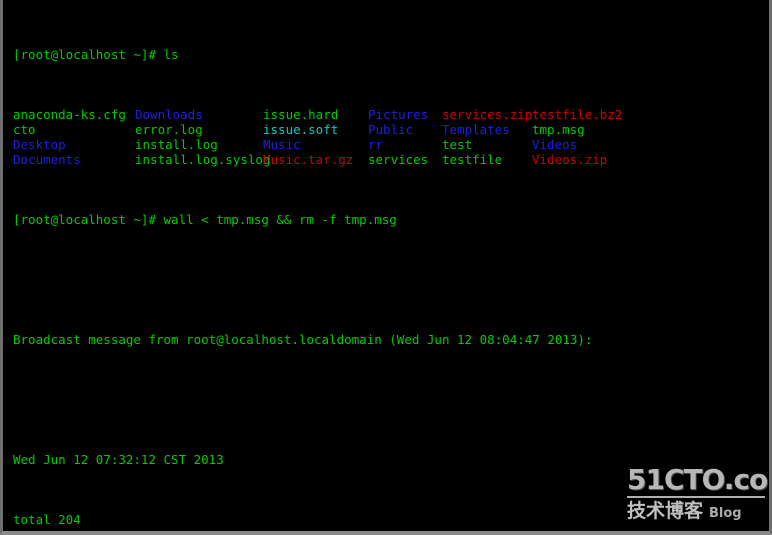 This screenshot has height=535, width=772. What do you see at coordinates (405, 129) in the screenshot?
I see `ls-entry: Public` at bounding box center [405, 129].